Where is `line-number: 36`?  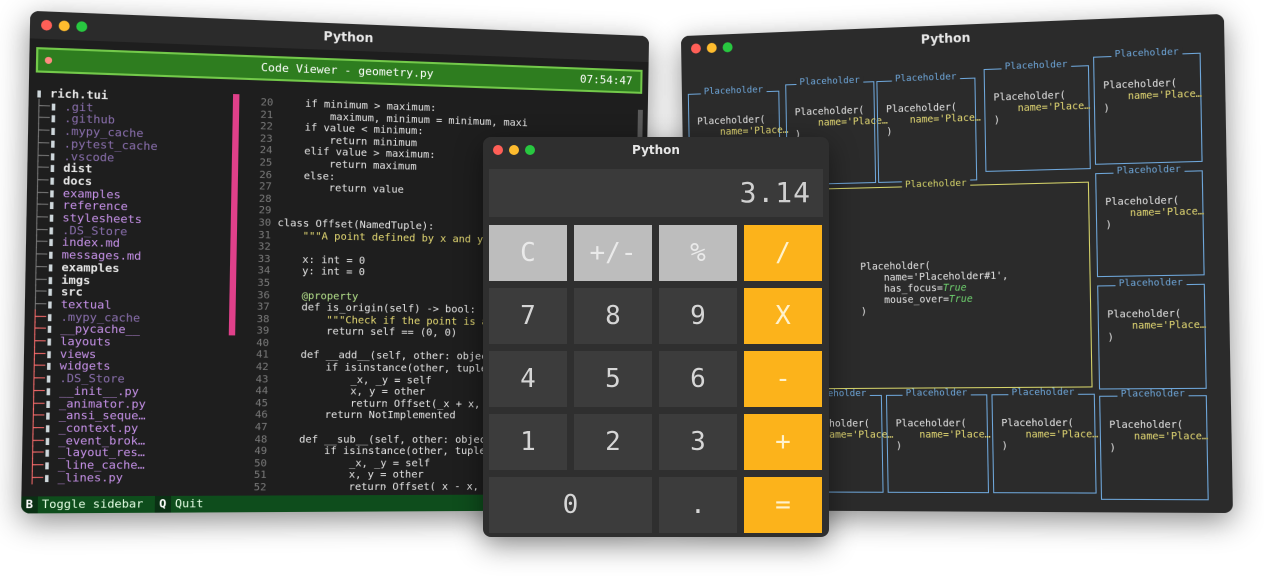
line-number: 36 is located at coordinates (254, 295).